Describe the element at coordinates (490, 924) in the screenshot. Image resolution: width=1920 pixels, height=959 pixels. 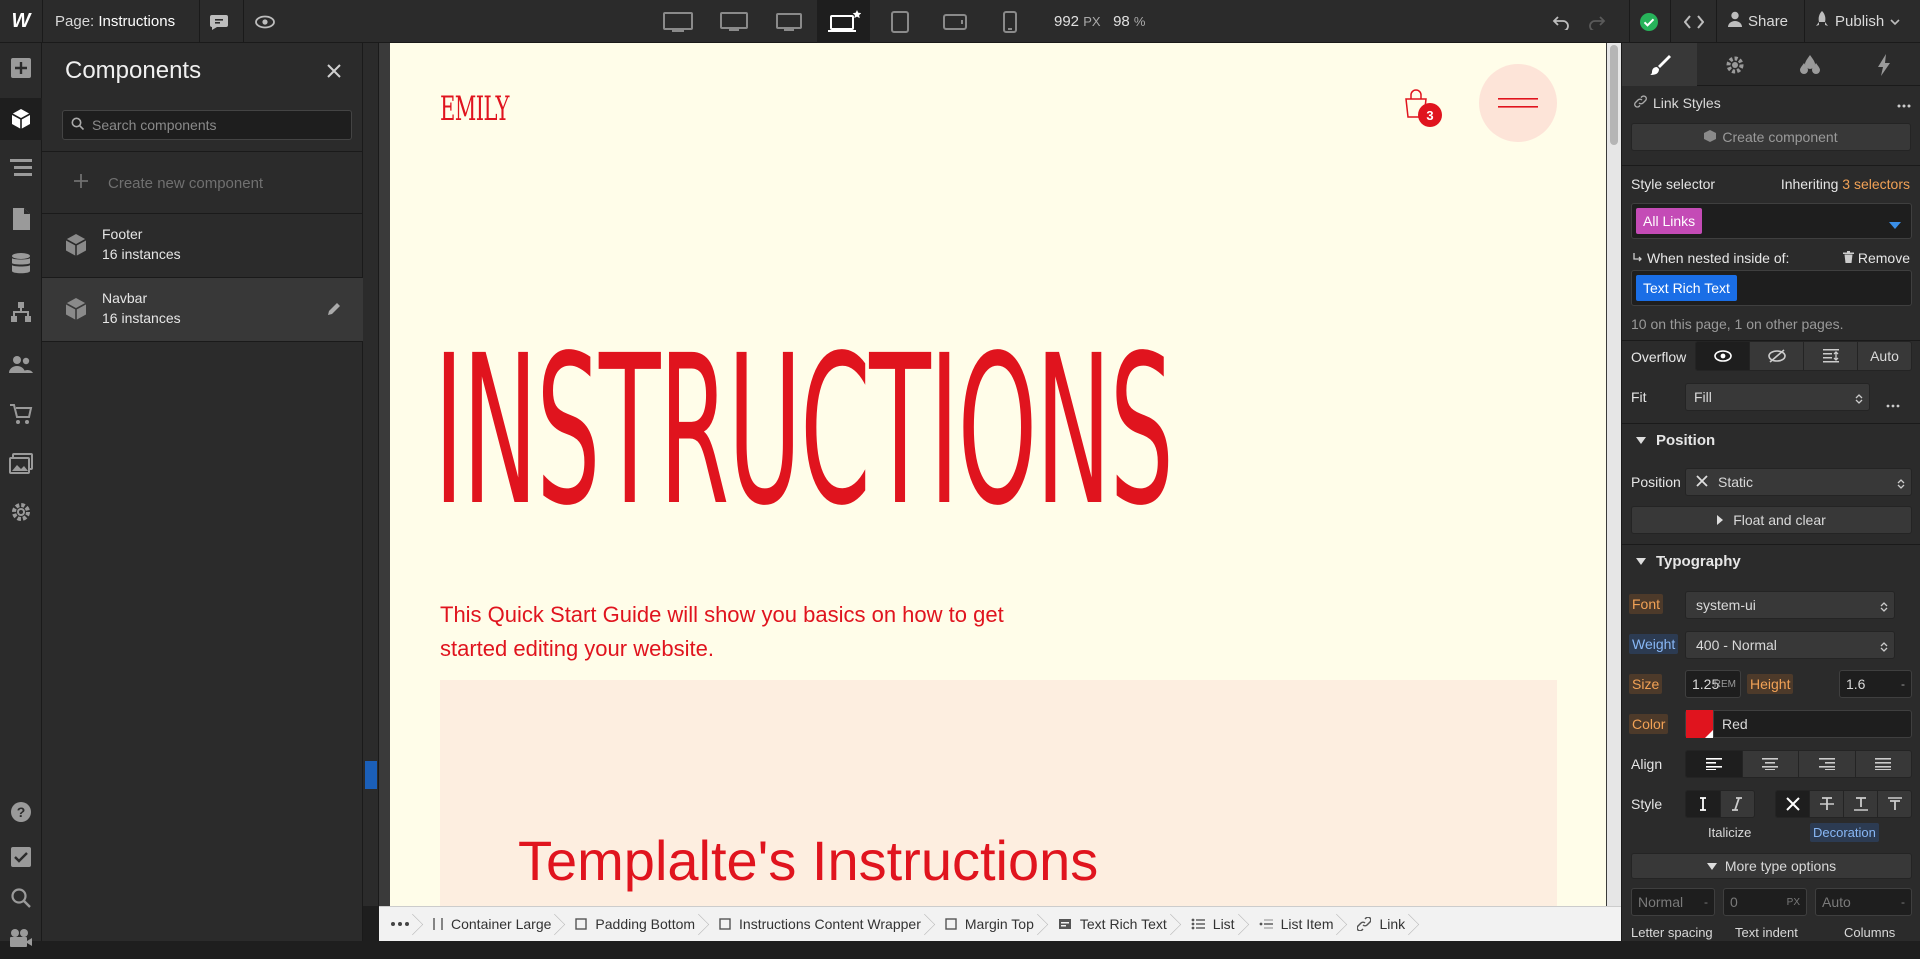
I see `breadcrumb-item: Container Large` at that location.